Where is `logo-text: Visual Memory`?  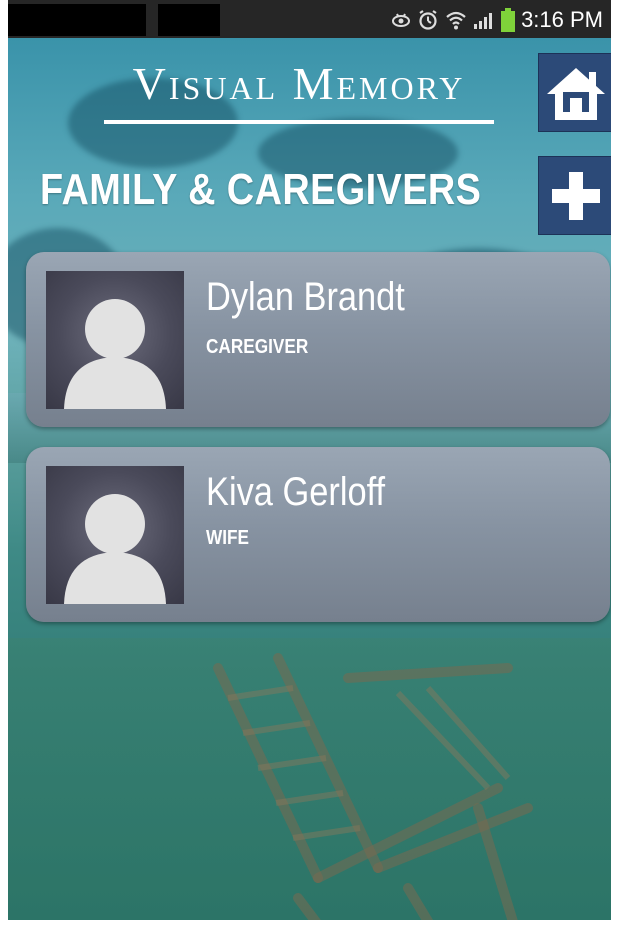
logo-text: Visual Memory is located at coordinates (299, 83).